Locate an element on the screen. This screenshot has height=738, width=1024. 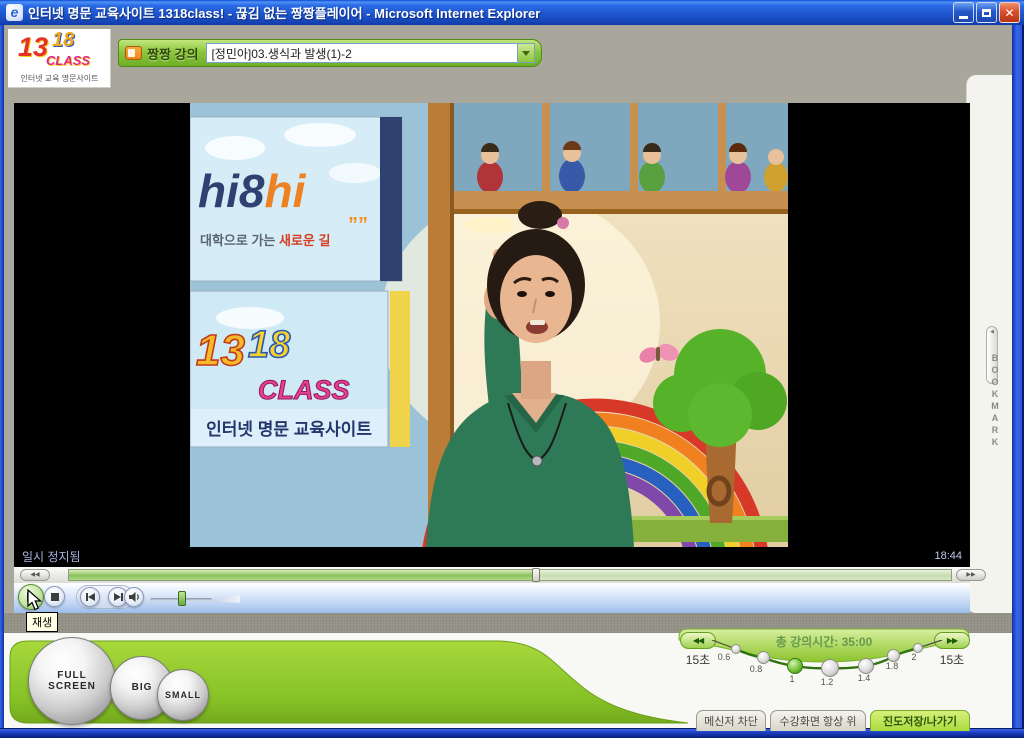
stop-icon is located at coordinates (54, 596).